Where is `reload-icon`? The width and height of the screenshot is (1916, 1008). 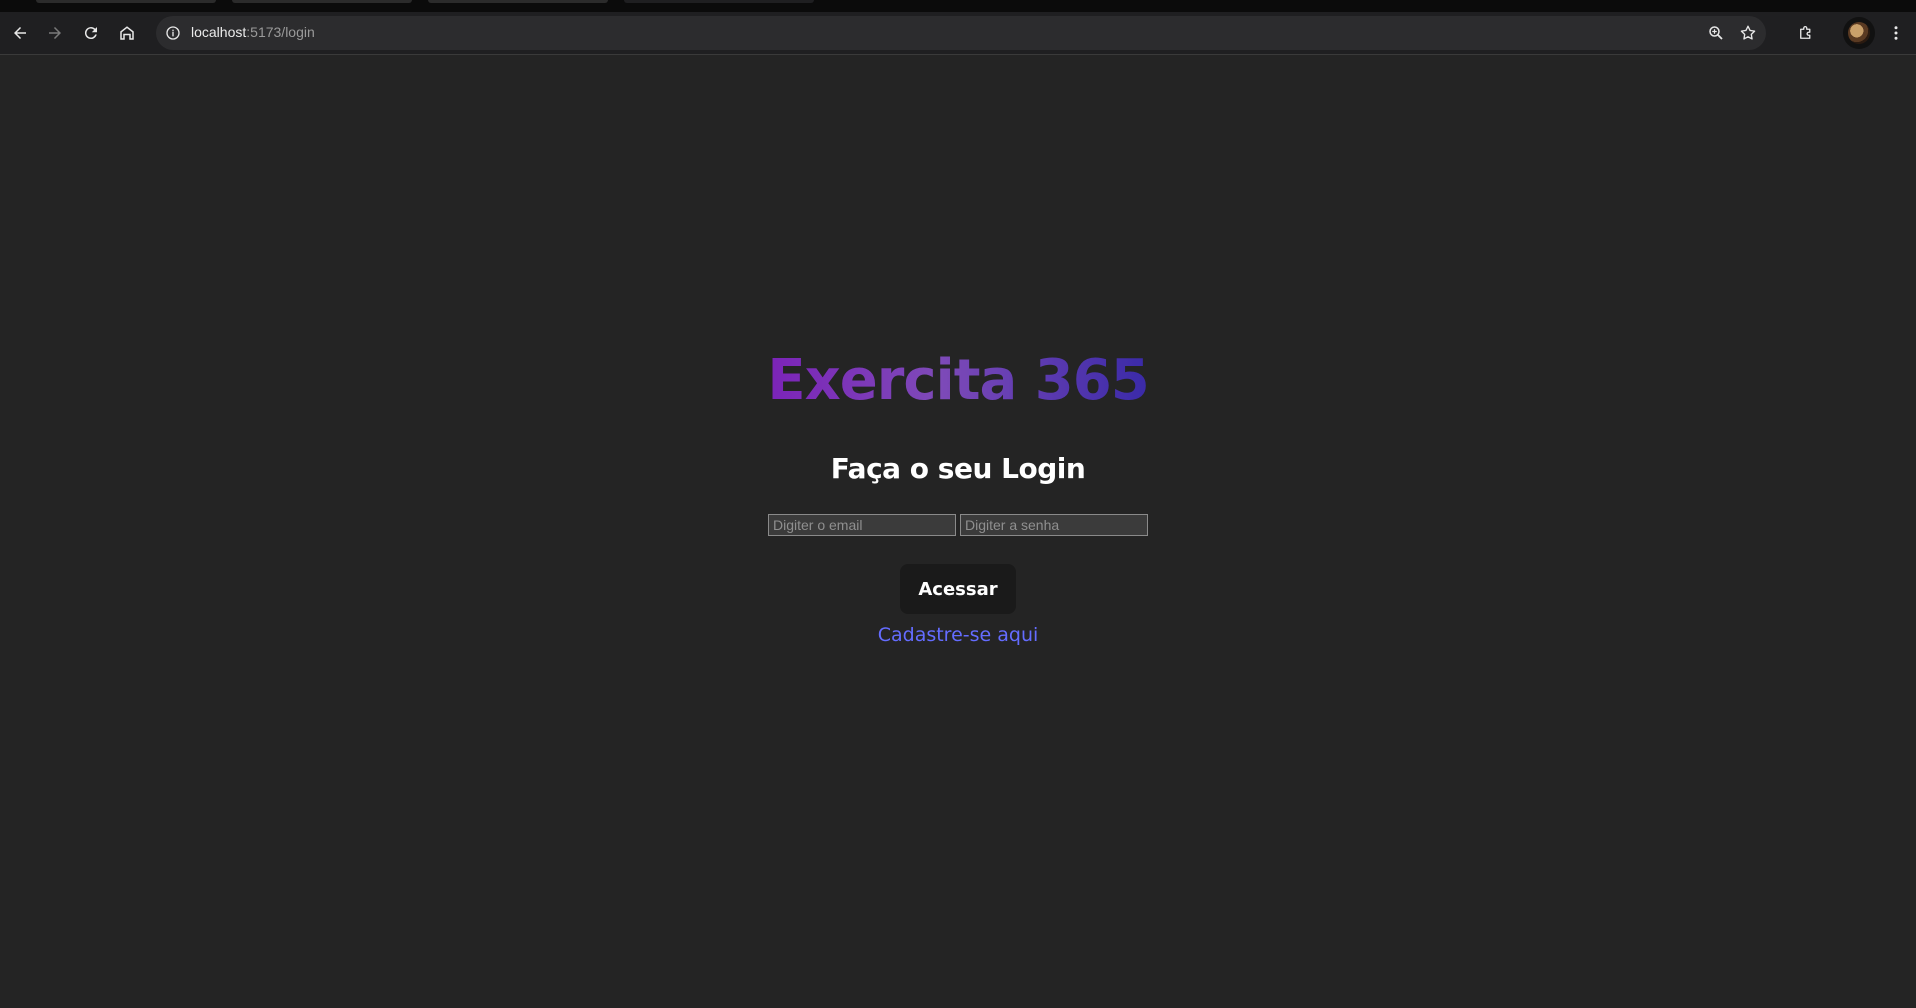 reload-icon is located at coordinates (90, 33).